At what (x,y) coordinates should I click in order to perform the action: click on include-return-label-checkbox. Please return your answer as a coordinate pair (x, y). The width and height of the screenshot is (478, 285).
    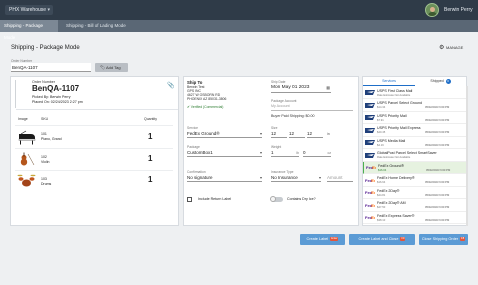
    Looking at the image, I should click on (189, 199).